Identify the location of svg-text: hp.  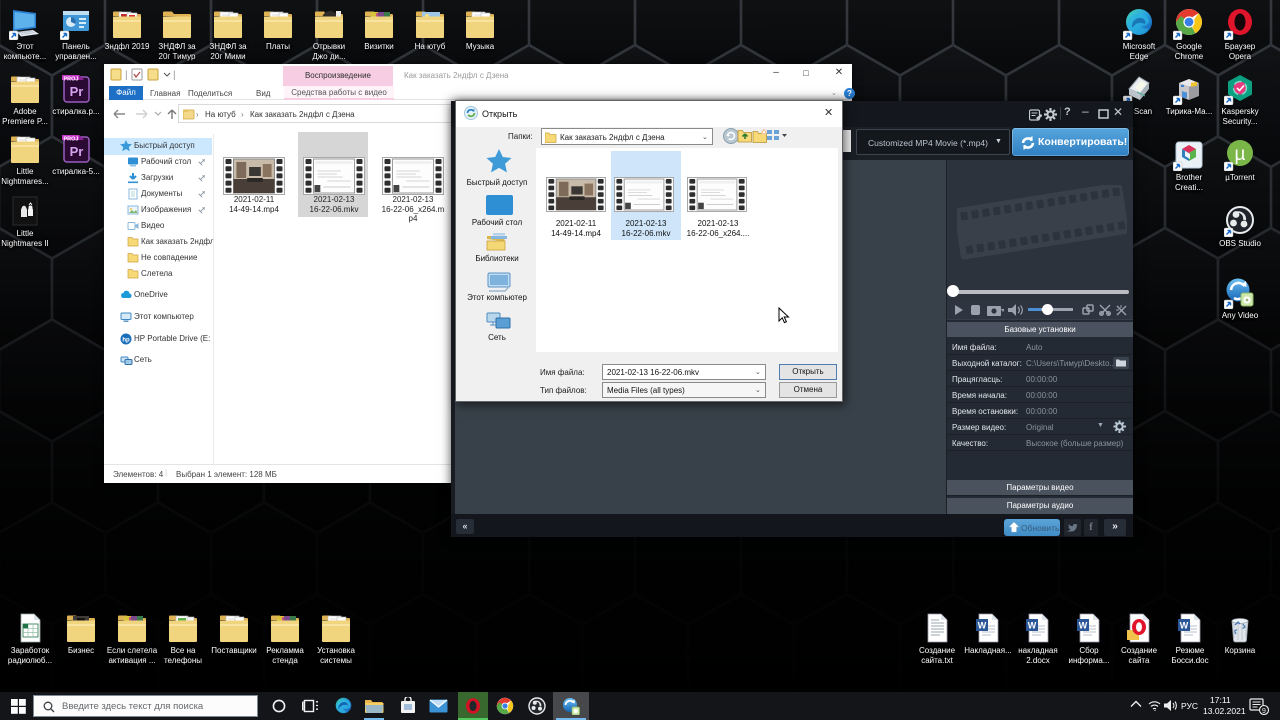
(126, 341).